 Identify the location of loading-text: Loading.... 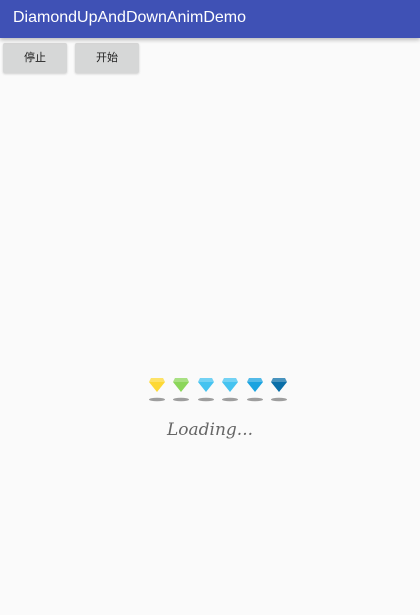
(210, 430).